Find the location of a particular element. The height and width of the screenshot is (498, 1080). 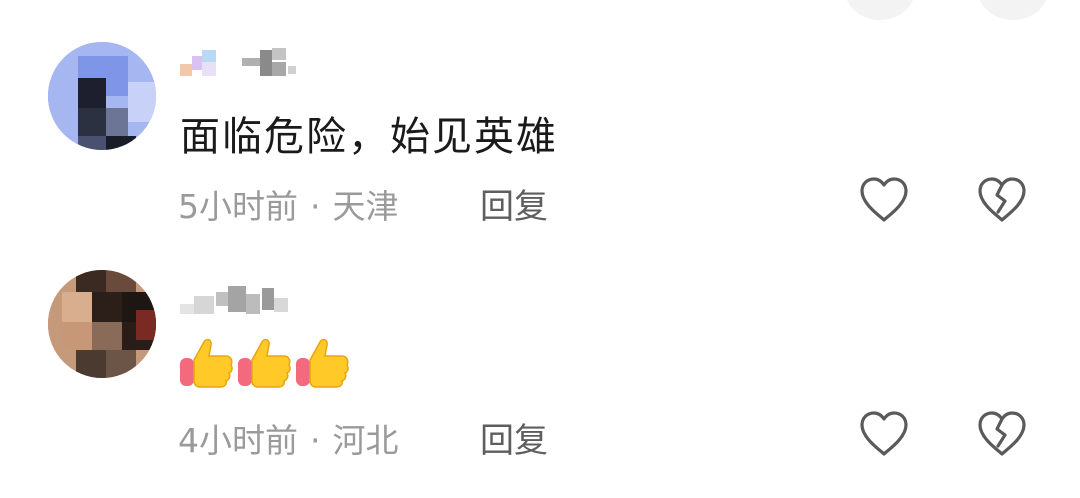

comment-location: 天津 is located at coordinates (365, 206).